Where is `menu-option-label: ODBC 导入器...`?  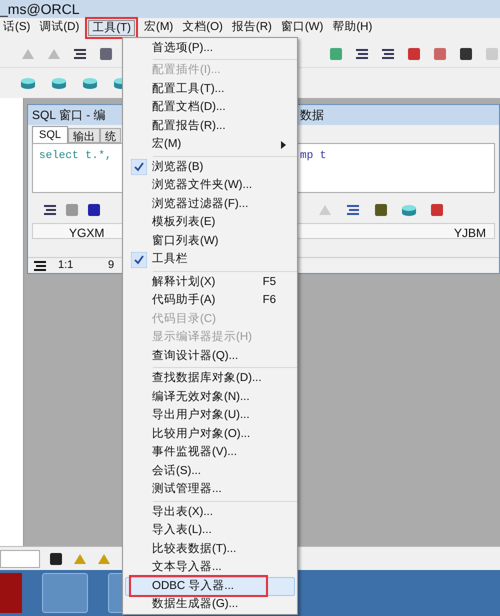
menu-option-label: ODBC 导入器... is located at coordinates (193, 586).